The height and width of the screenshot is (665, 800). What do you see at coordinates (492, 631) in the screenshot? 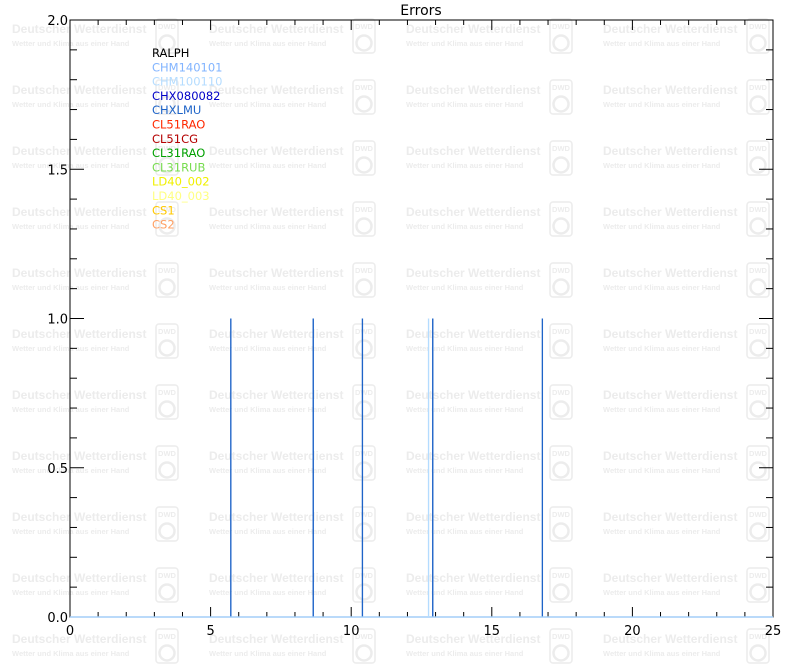
I see `x-tick-label: 15` at bounding box center [492, 631].